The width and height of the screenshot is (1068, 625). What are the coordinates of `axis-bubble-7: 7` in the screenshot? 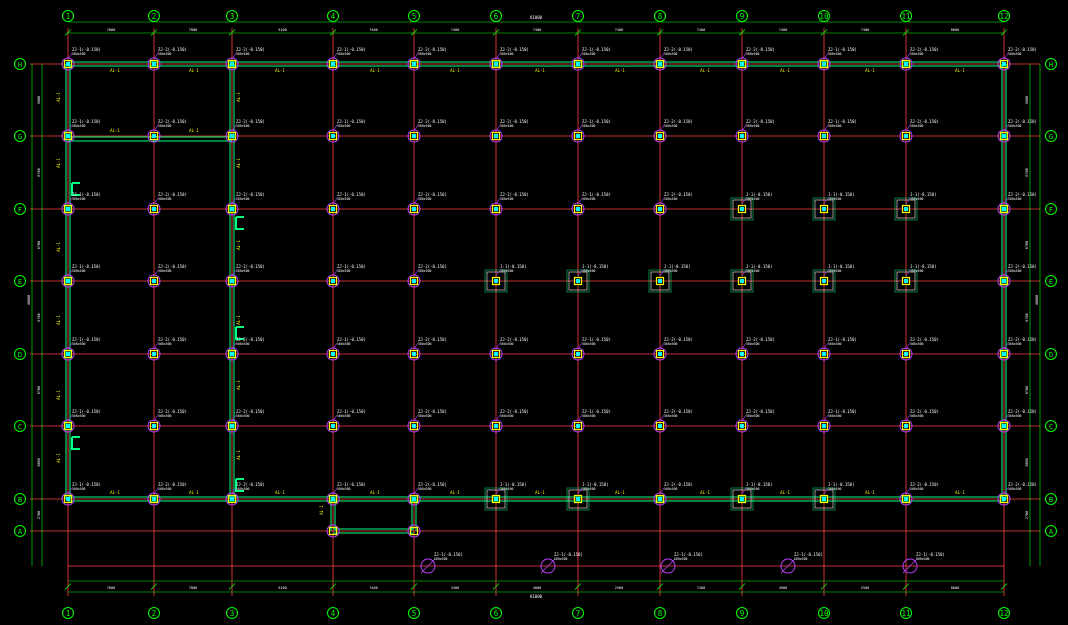 It's located at (578, 613).